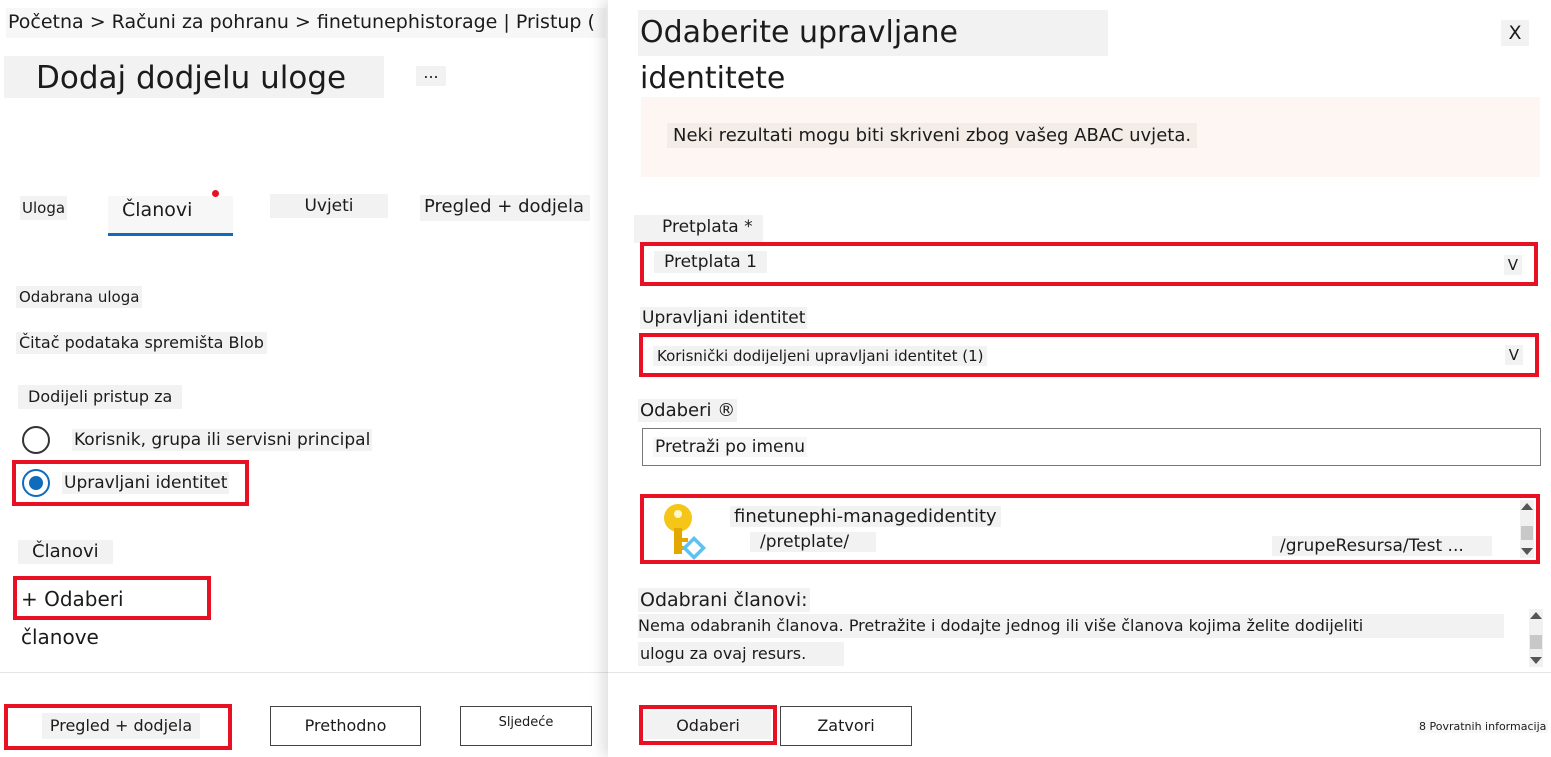 This screenshot has height=757, width=1551. Describe the element at coordinates (222, 440) in the screenshot. I see `radio-user-label: Korisnik, grupa ili servisni principal` at that location.